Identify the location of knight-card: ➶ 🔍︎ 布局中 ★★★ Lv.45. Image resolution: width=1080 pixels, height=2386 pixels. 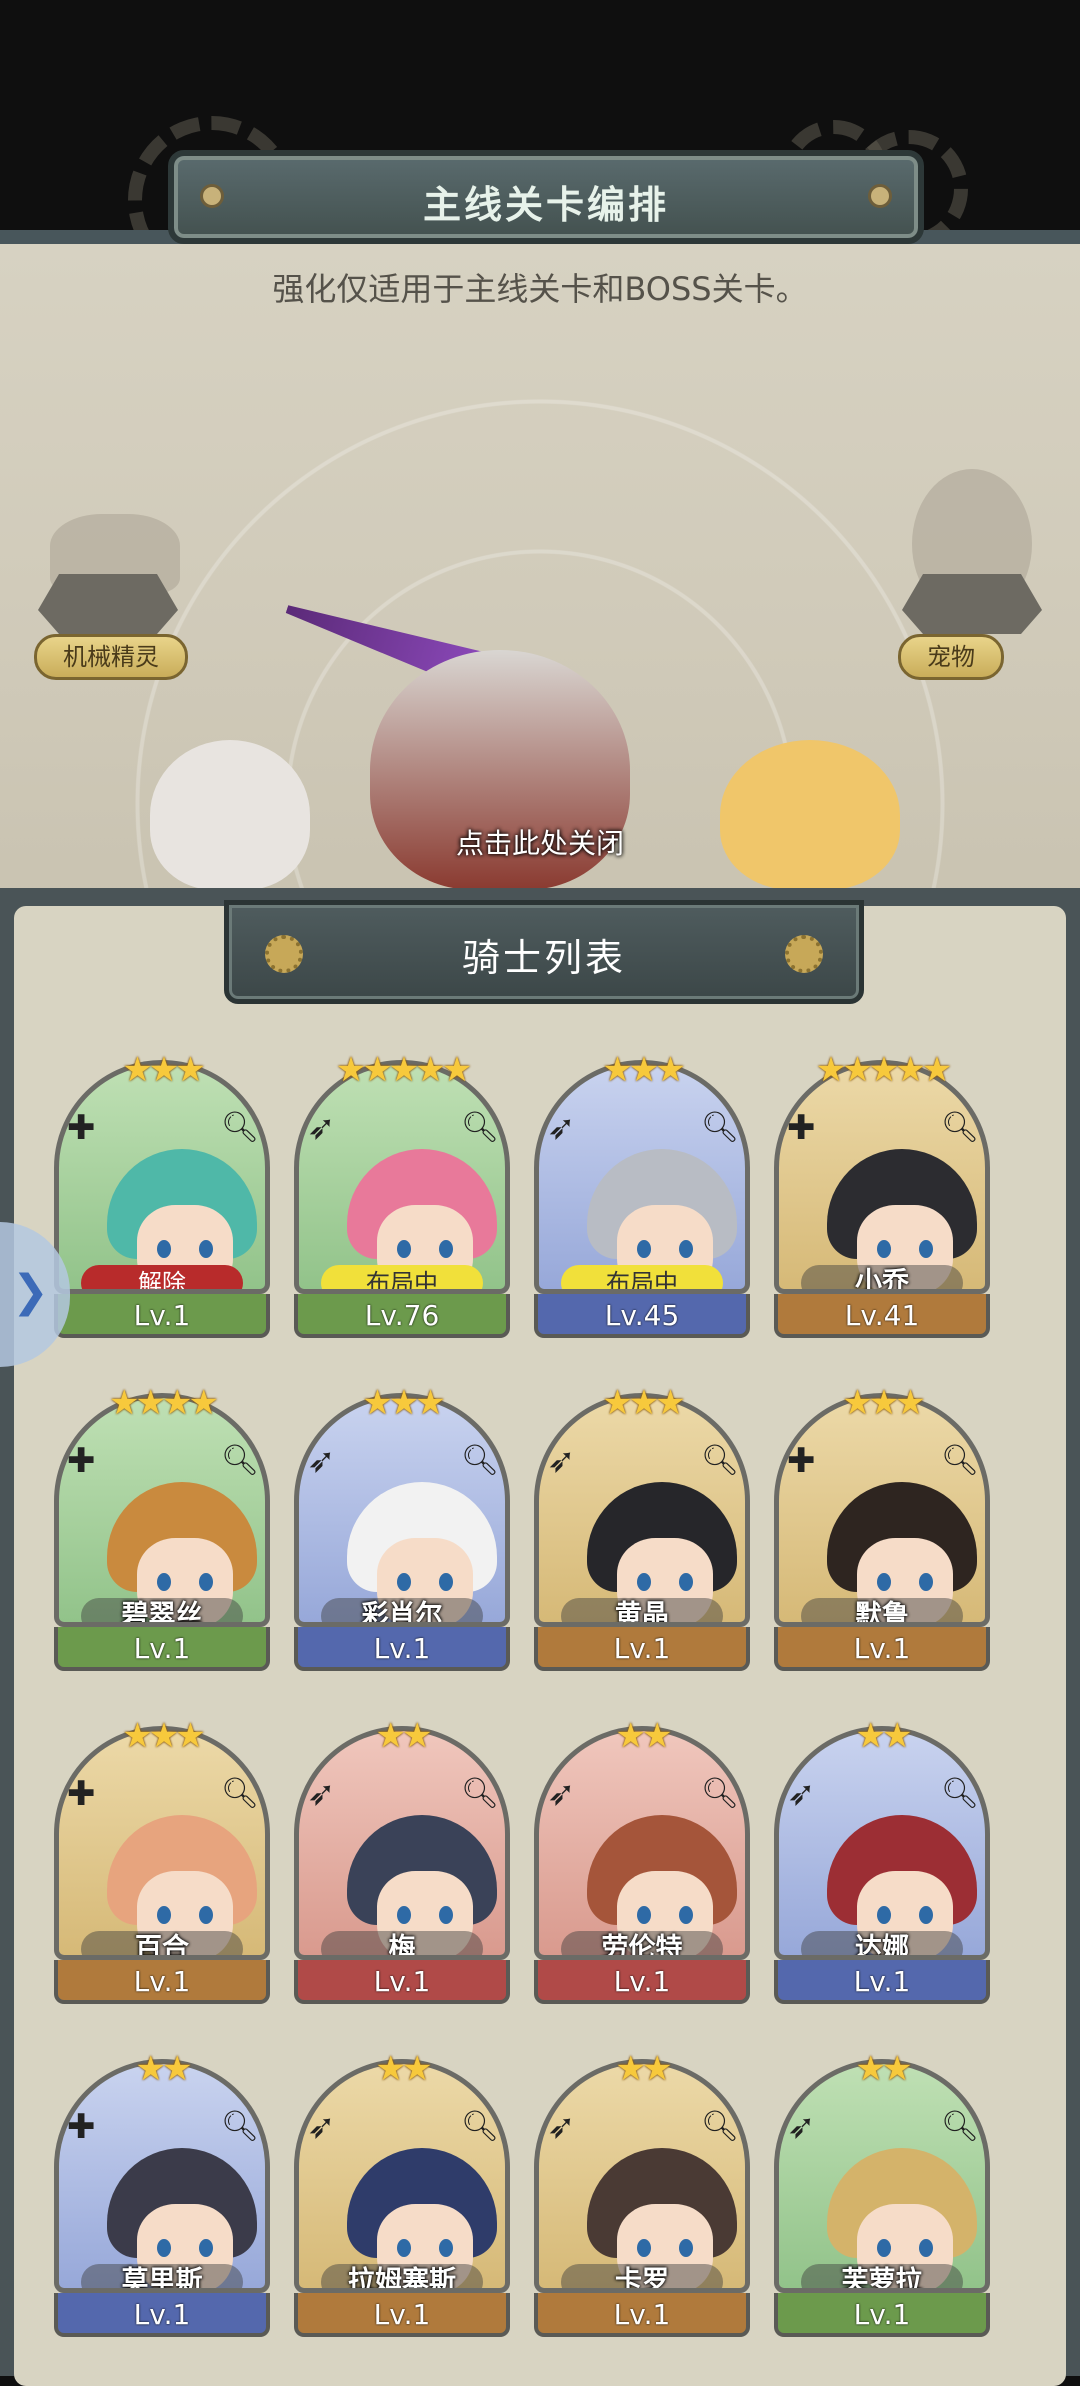
(642, 1194).